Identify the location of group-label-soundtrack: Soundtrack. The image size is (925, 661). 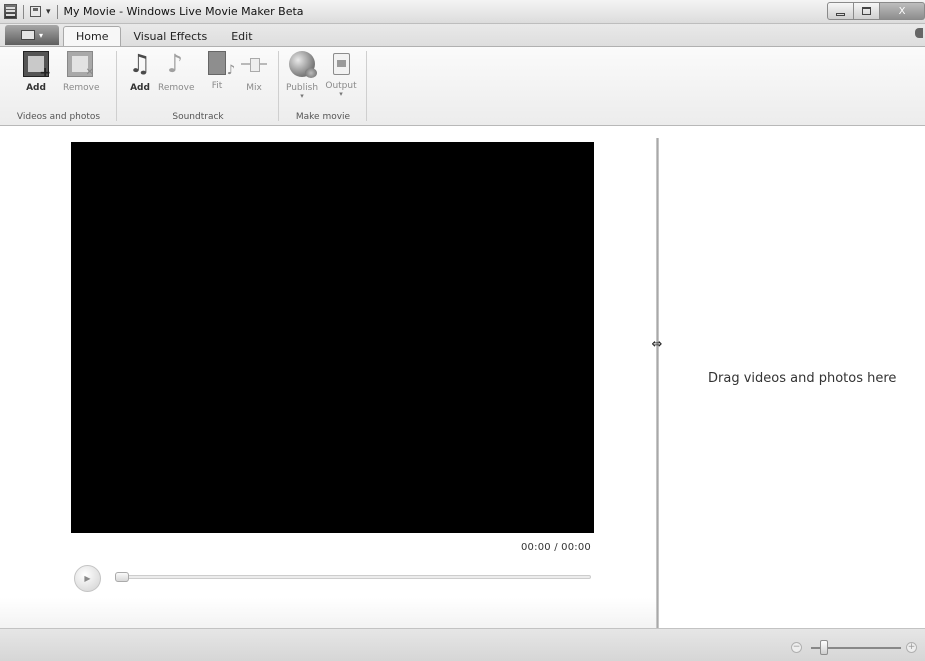
(198, 117).